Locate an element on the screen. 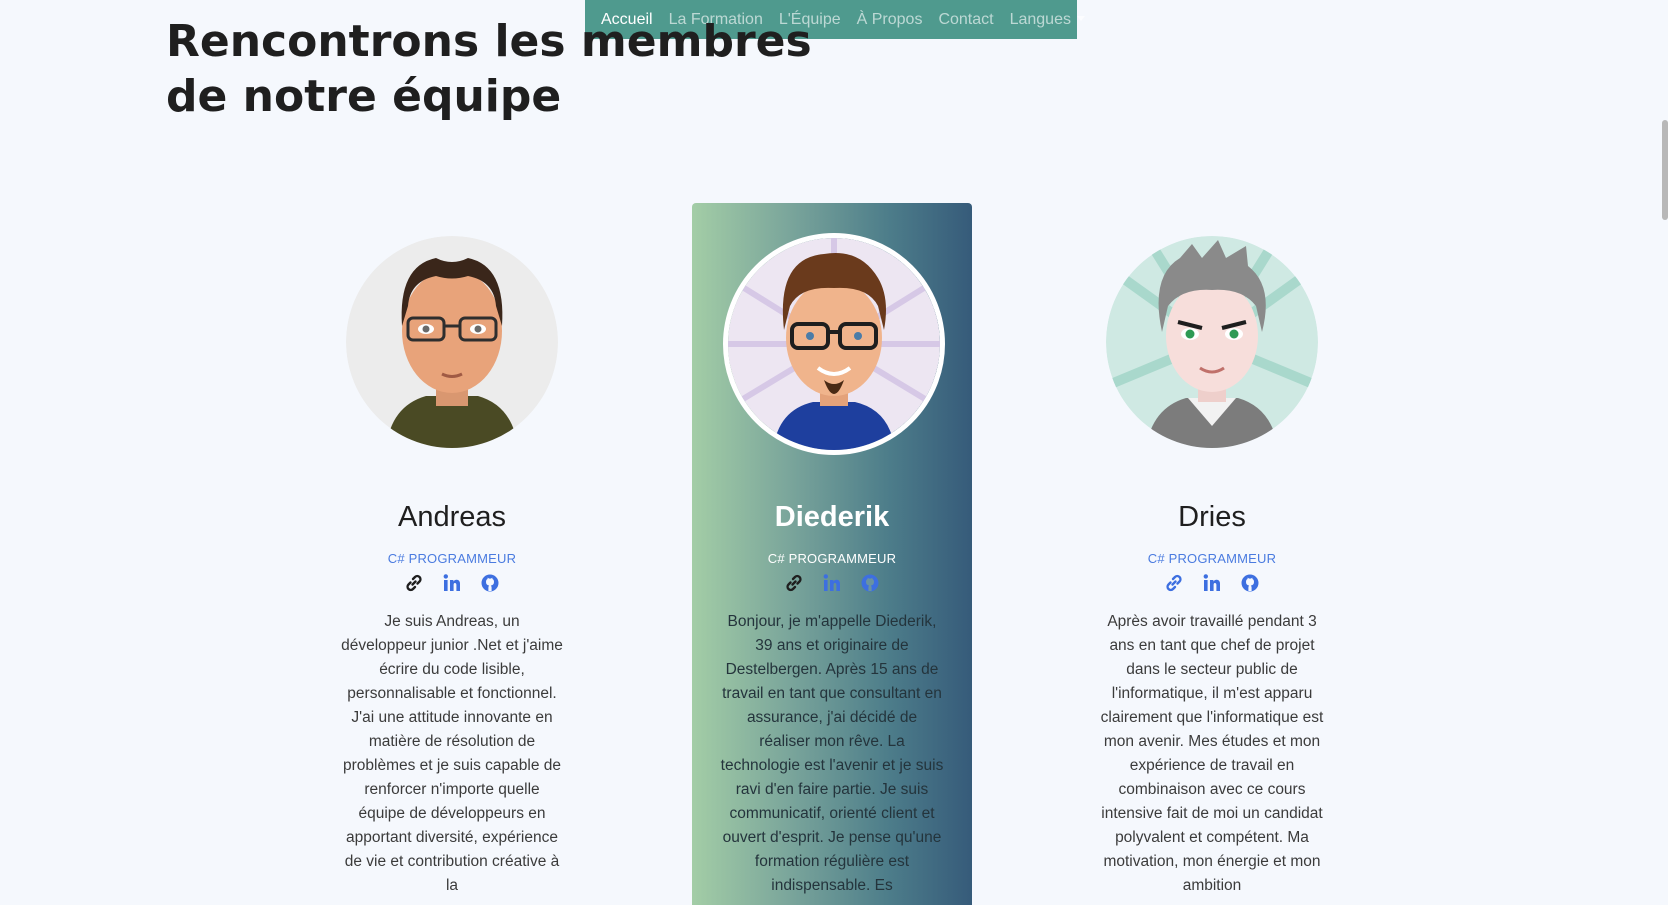 The height and width of the screenshot is (905, 1668). member-name: Andreas is located at coordinates (451, 517).